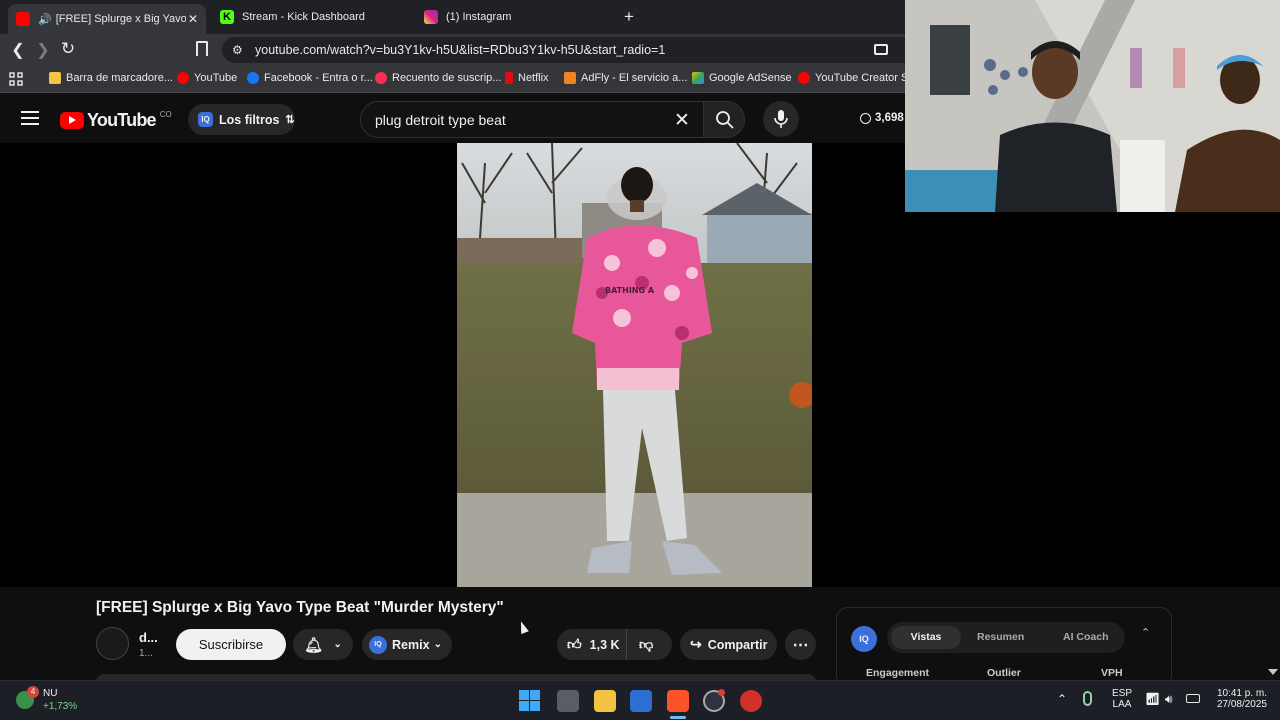 This screenshot has height=720, width=1280. Describe the element at coordinates (253, 78) in the screenshot. I see `facebook-icon` at that location.